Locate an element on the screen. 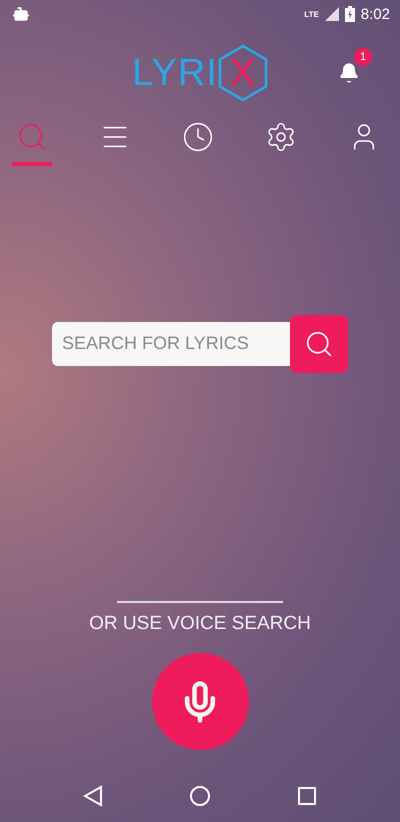  voice-search-label: OR USE VOICE SEARCH is located at coordinates (200, 624).